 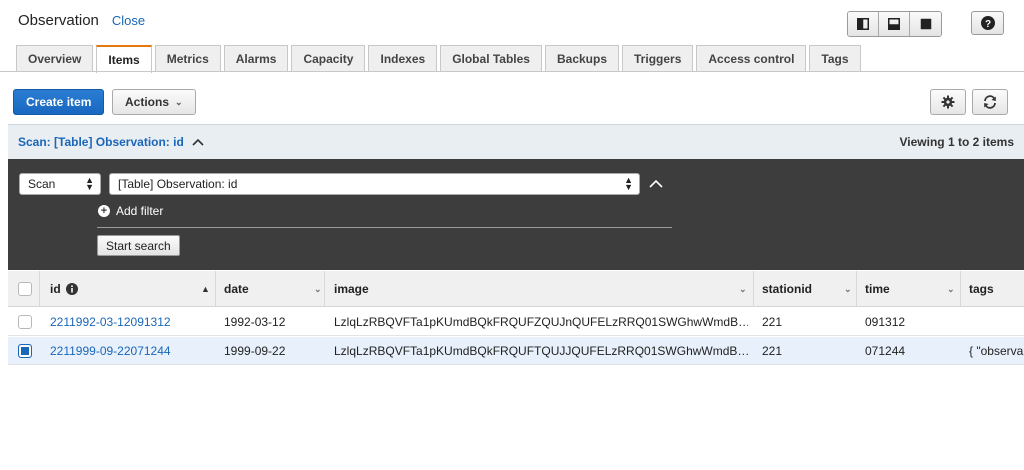 What do you see at coordinates (128, 20) in the screenshot?
I see `close-link: Close` at bounding box center [128, 20].